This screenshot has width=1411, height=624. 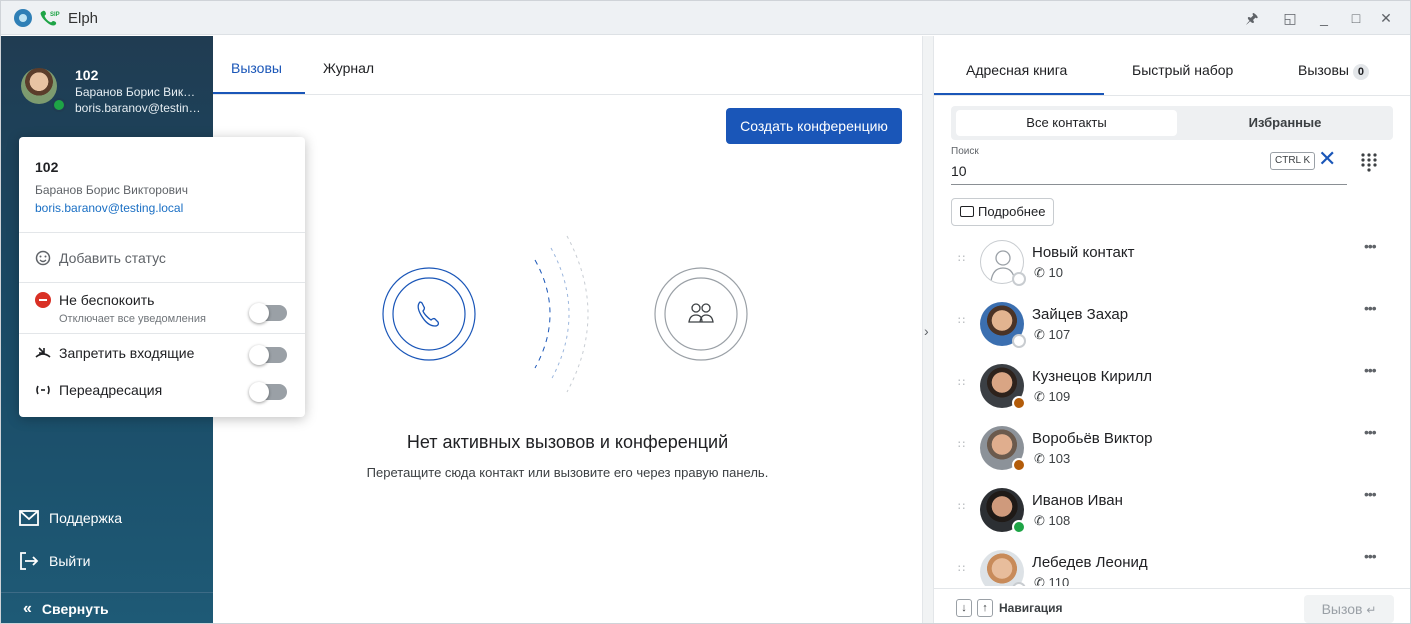 I want to click on segment-favorites: Избранные, so click(x=1285, y=123).